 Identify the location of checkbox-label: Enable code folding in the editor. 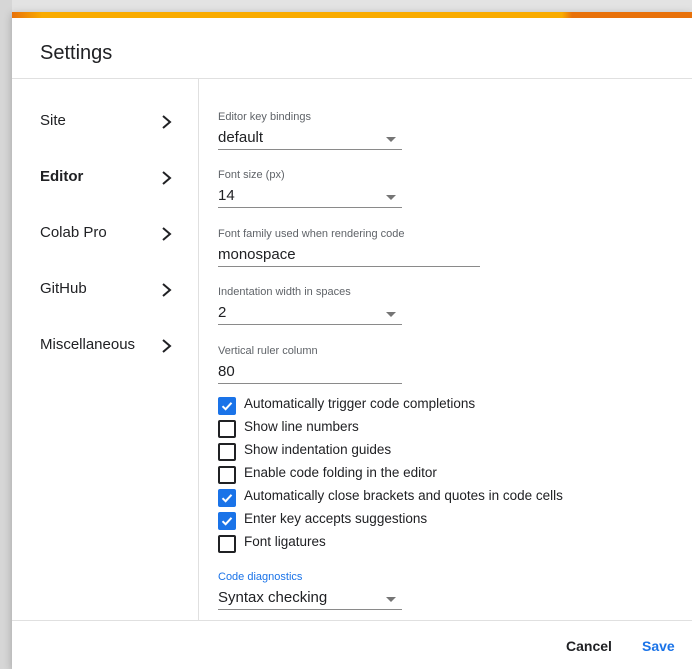
(340, 472).